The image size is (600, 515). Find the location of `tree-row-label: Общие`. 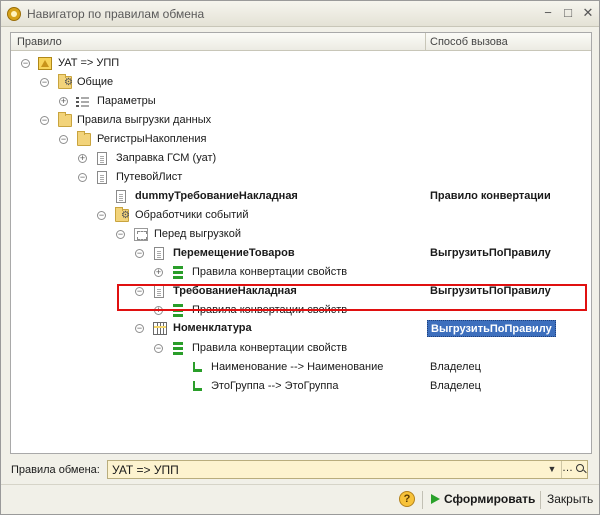

tree-row-label: Общие is located at coordinates (95, 82).